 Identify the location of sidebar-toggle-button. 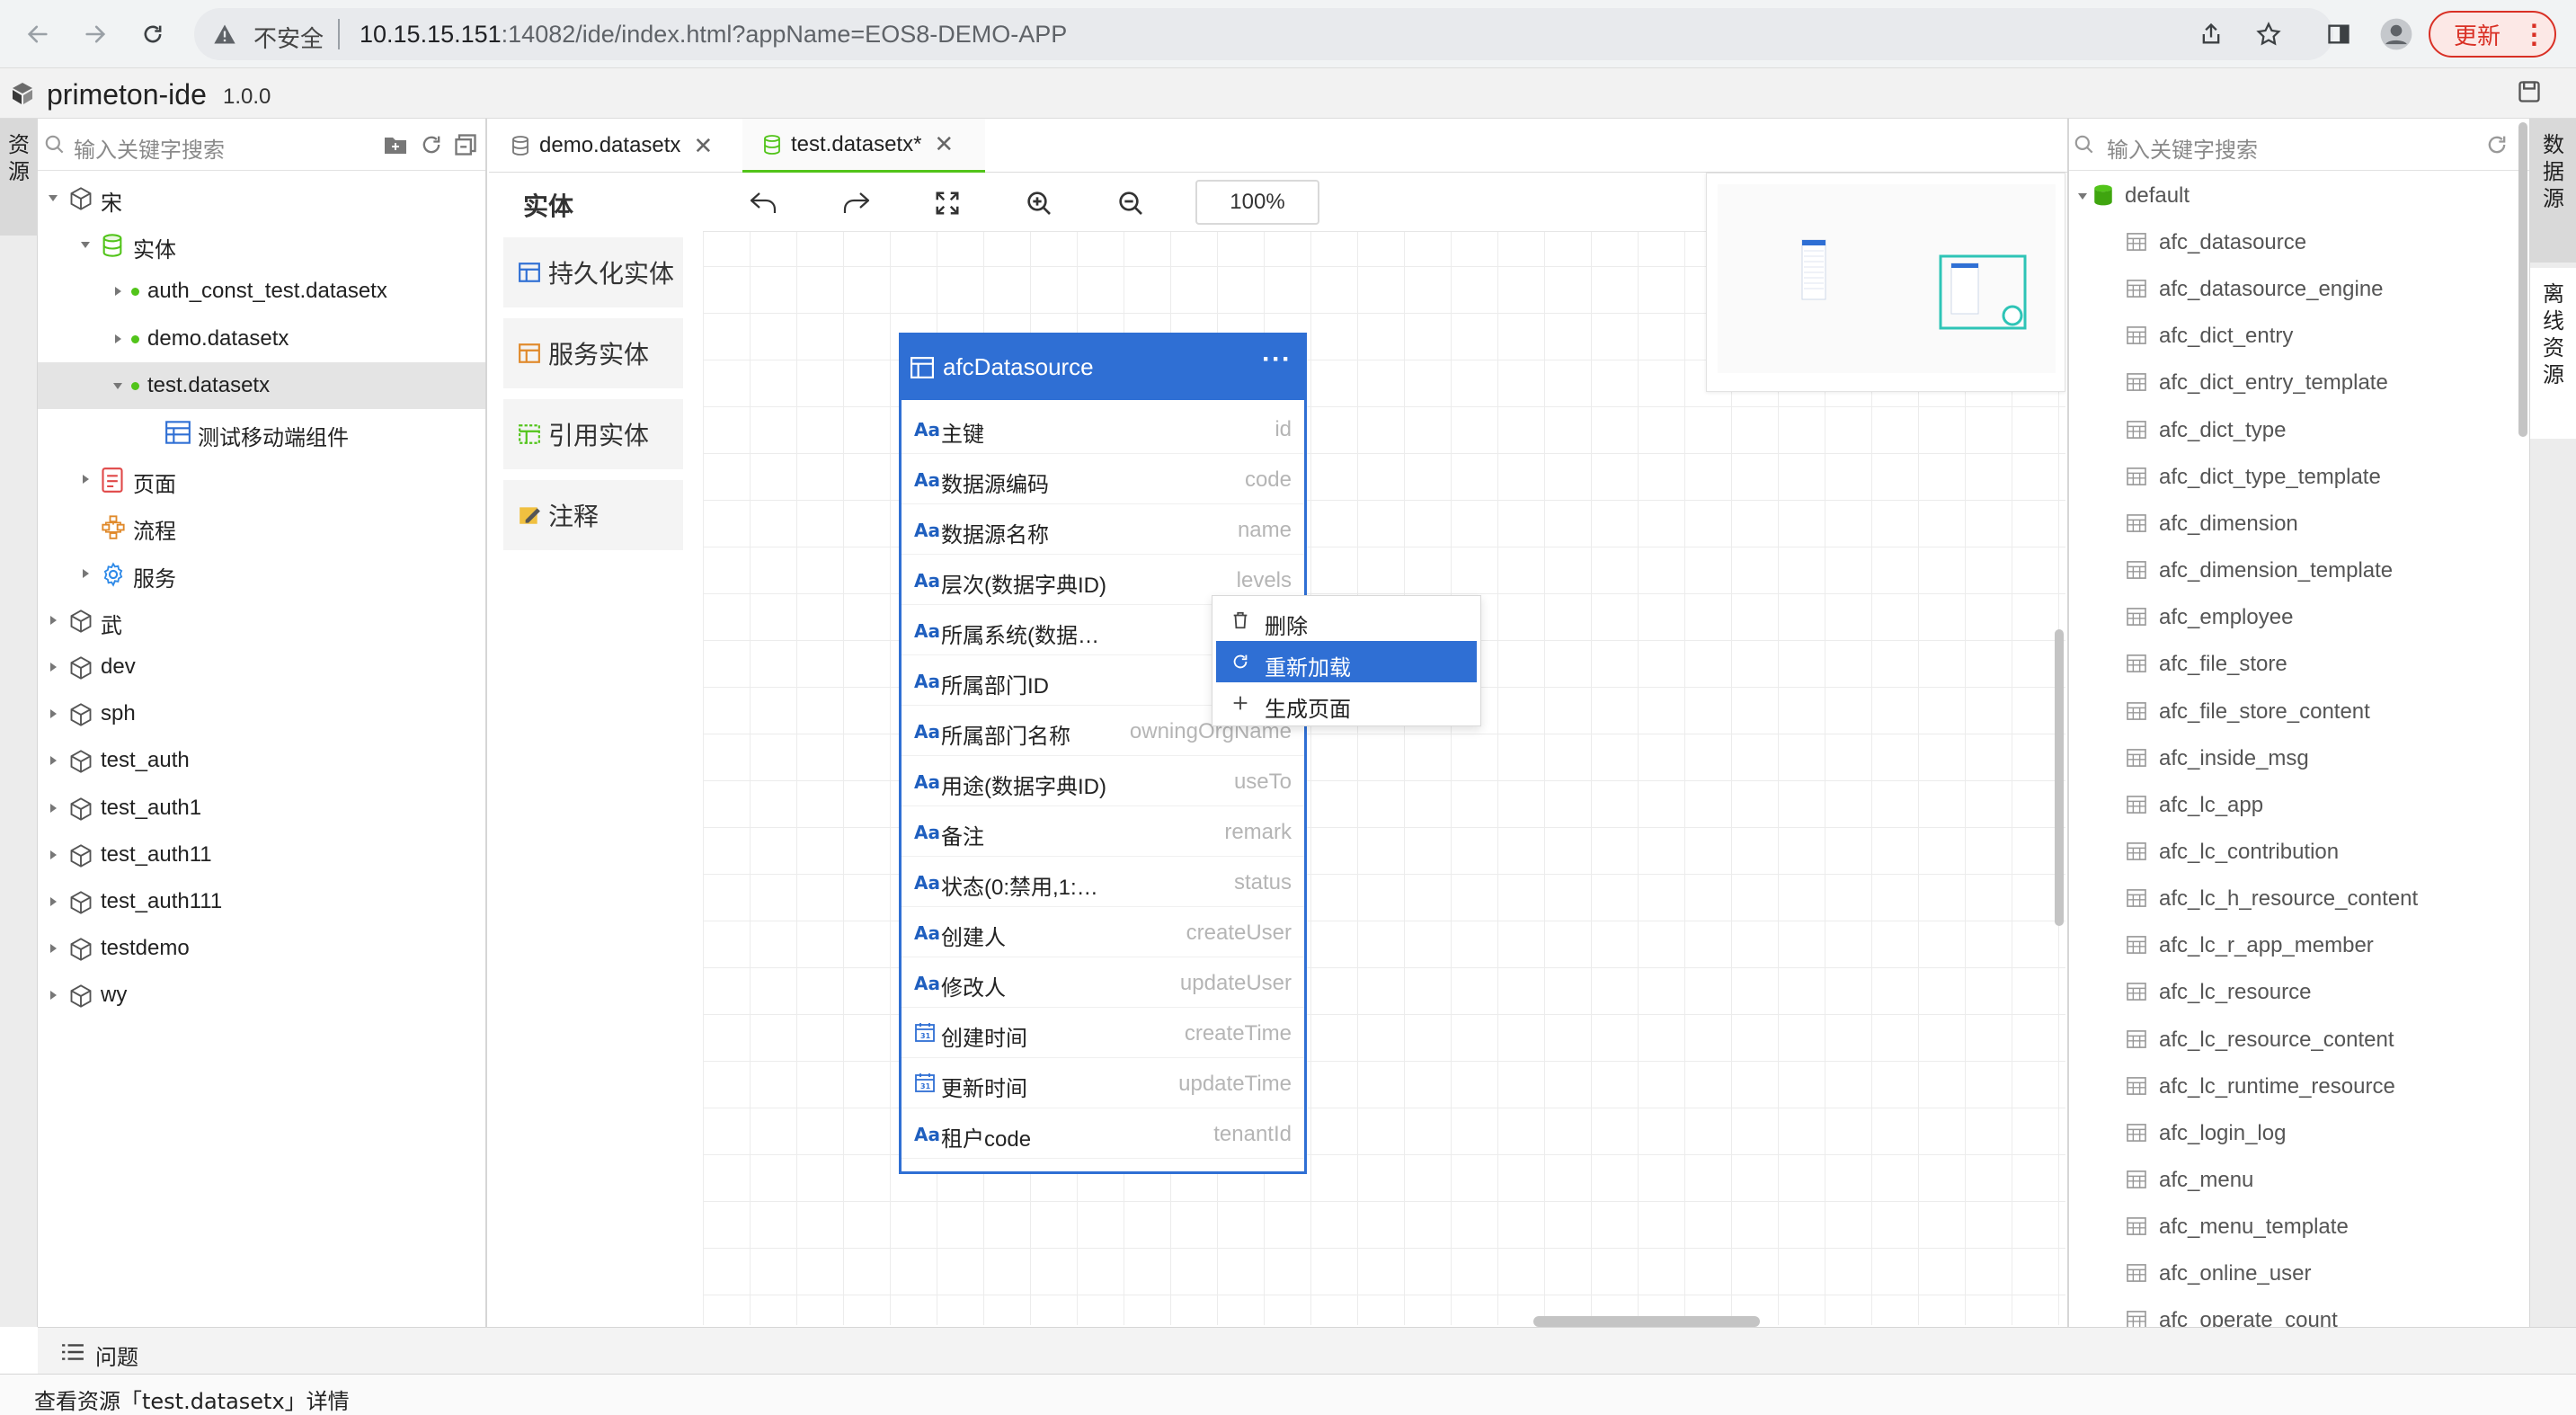
(2339, 34).